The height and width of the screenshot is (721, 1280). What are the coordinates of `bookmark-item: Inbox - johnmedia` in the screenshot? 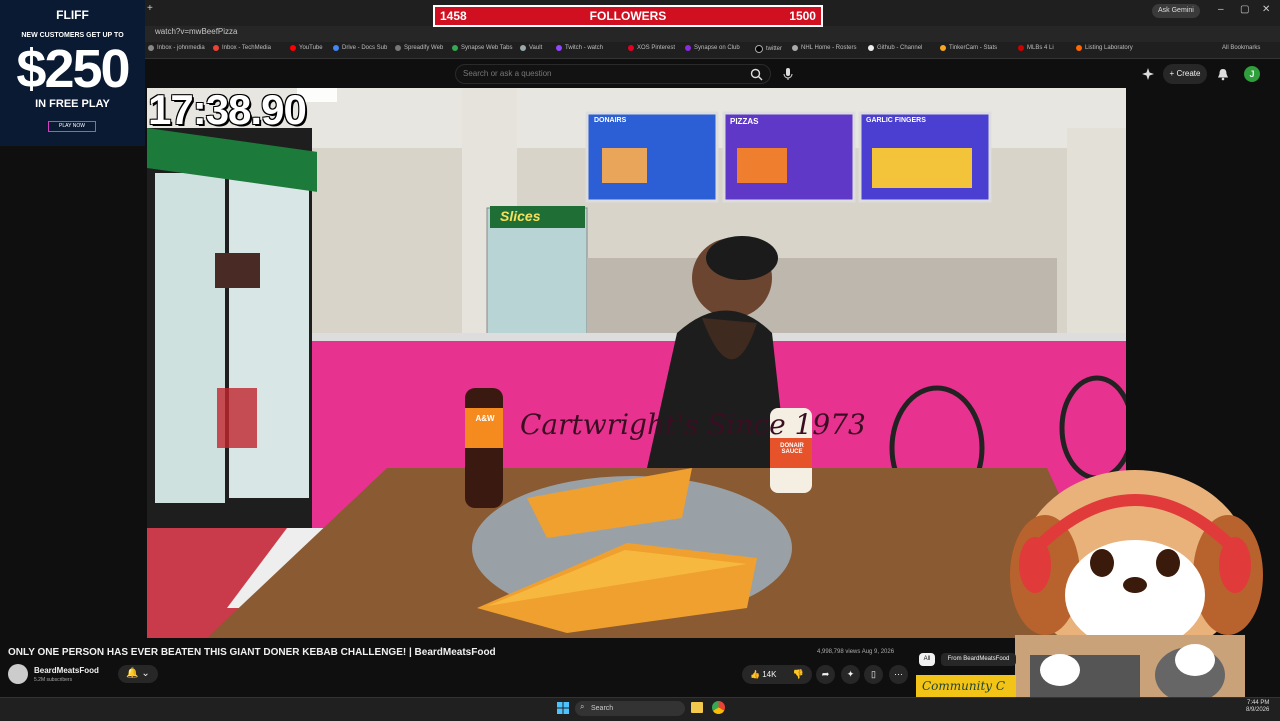 It's located at (176, 48).